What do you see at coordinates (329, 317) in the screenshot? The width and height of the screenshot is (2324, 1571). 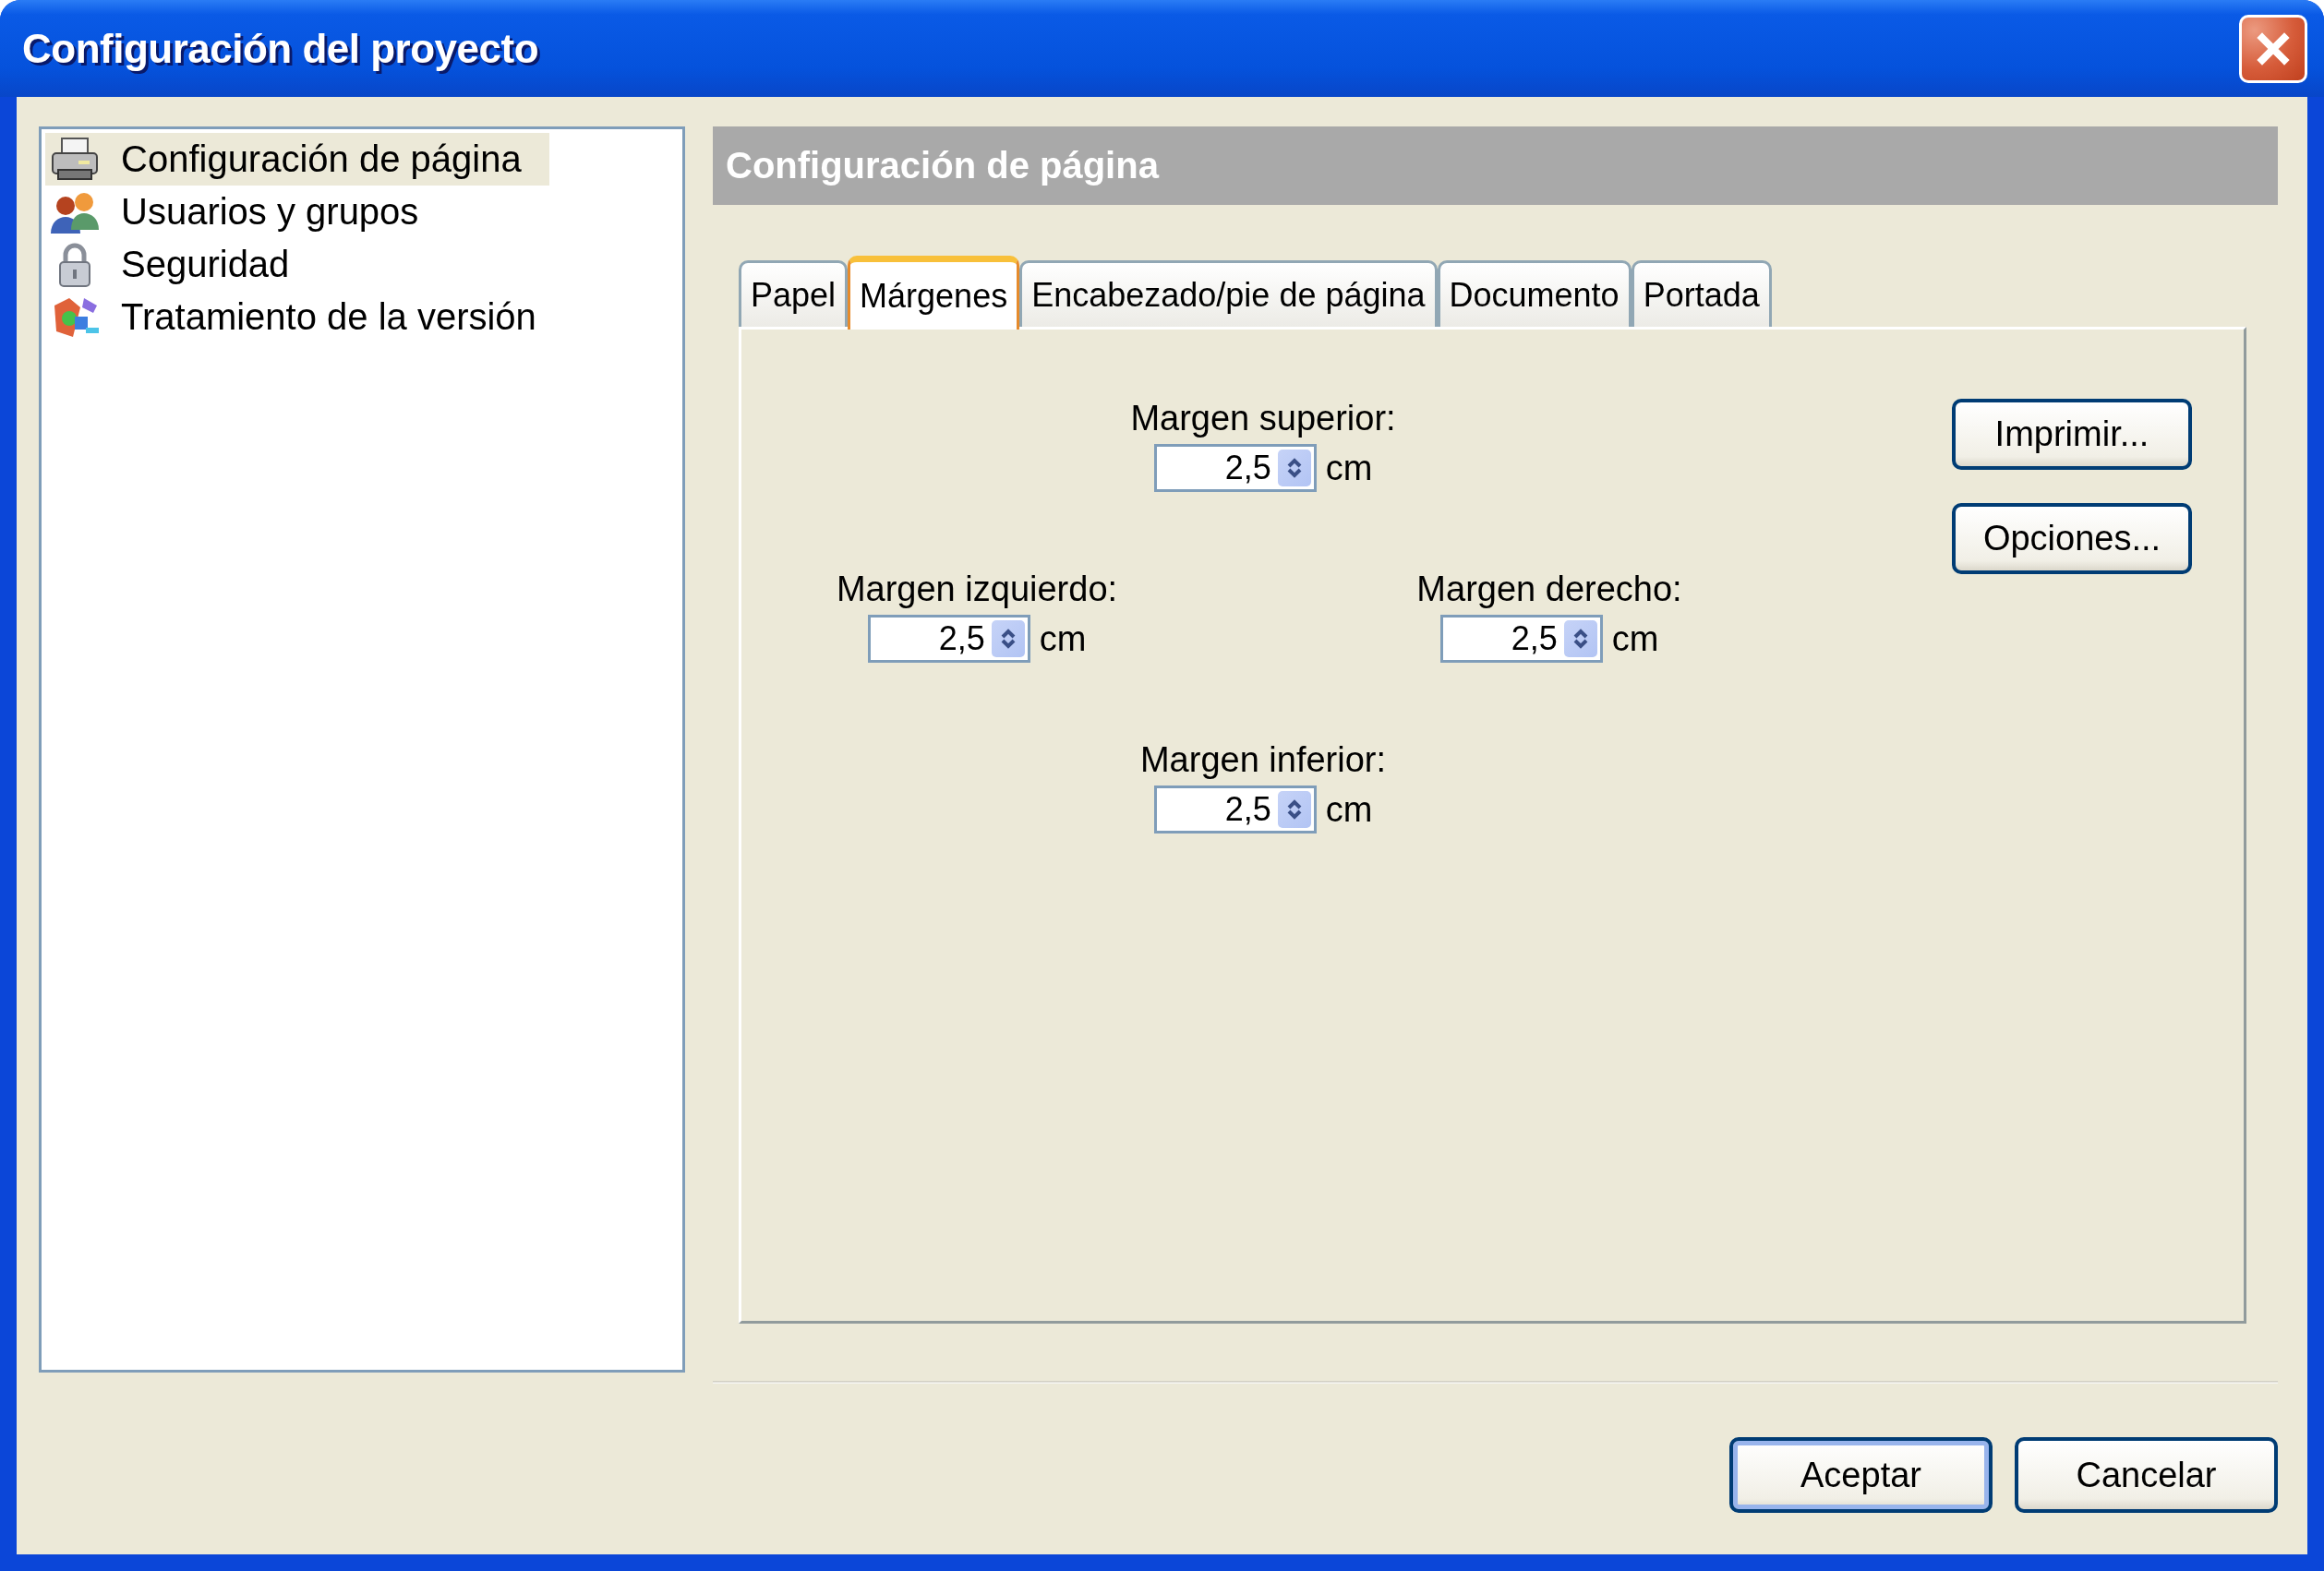 I see `sidebar-item-label: Tratamiento de la versión` at bounding box center [329, 317].